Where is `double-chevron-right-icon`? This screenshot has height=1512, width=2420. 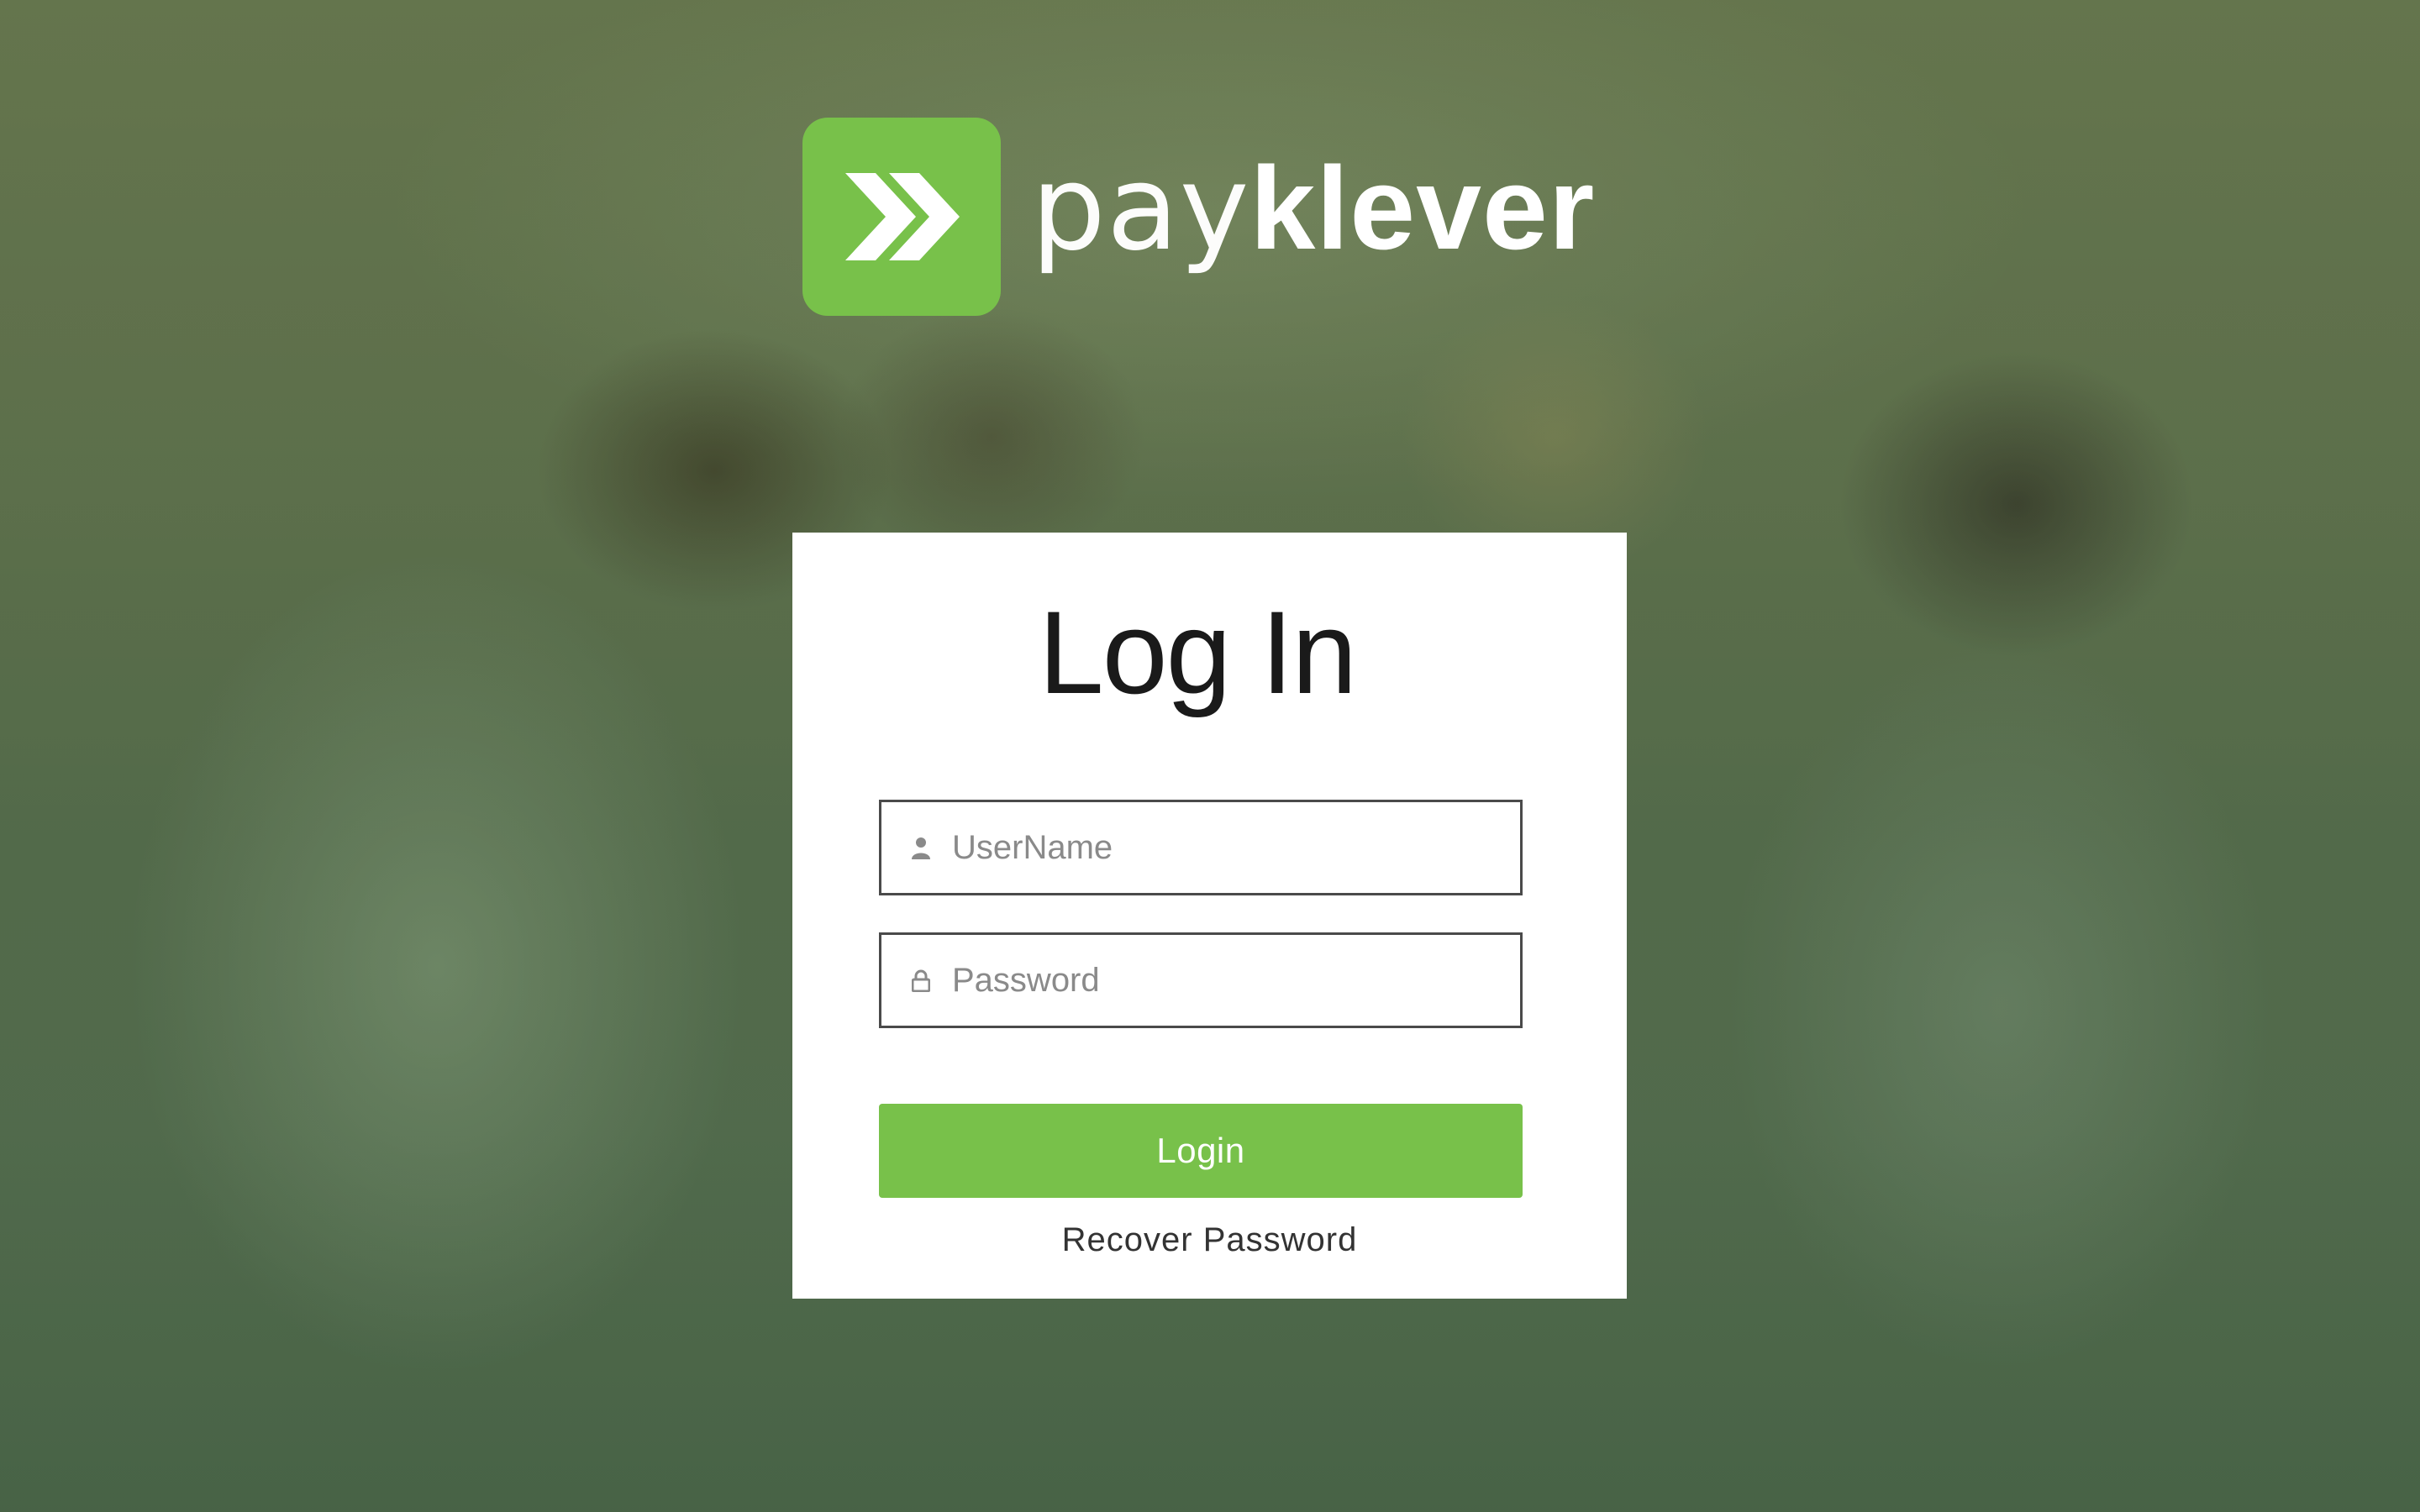
double-chevron-right-icon is located at coordinates (901, 217).